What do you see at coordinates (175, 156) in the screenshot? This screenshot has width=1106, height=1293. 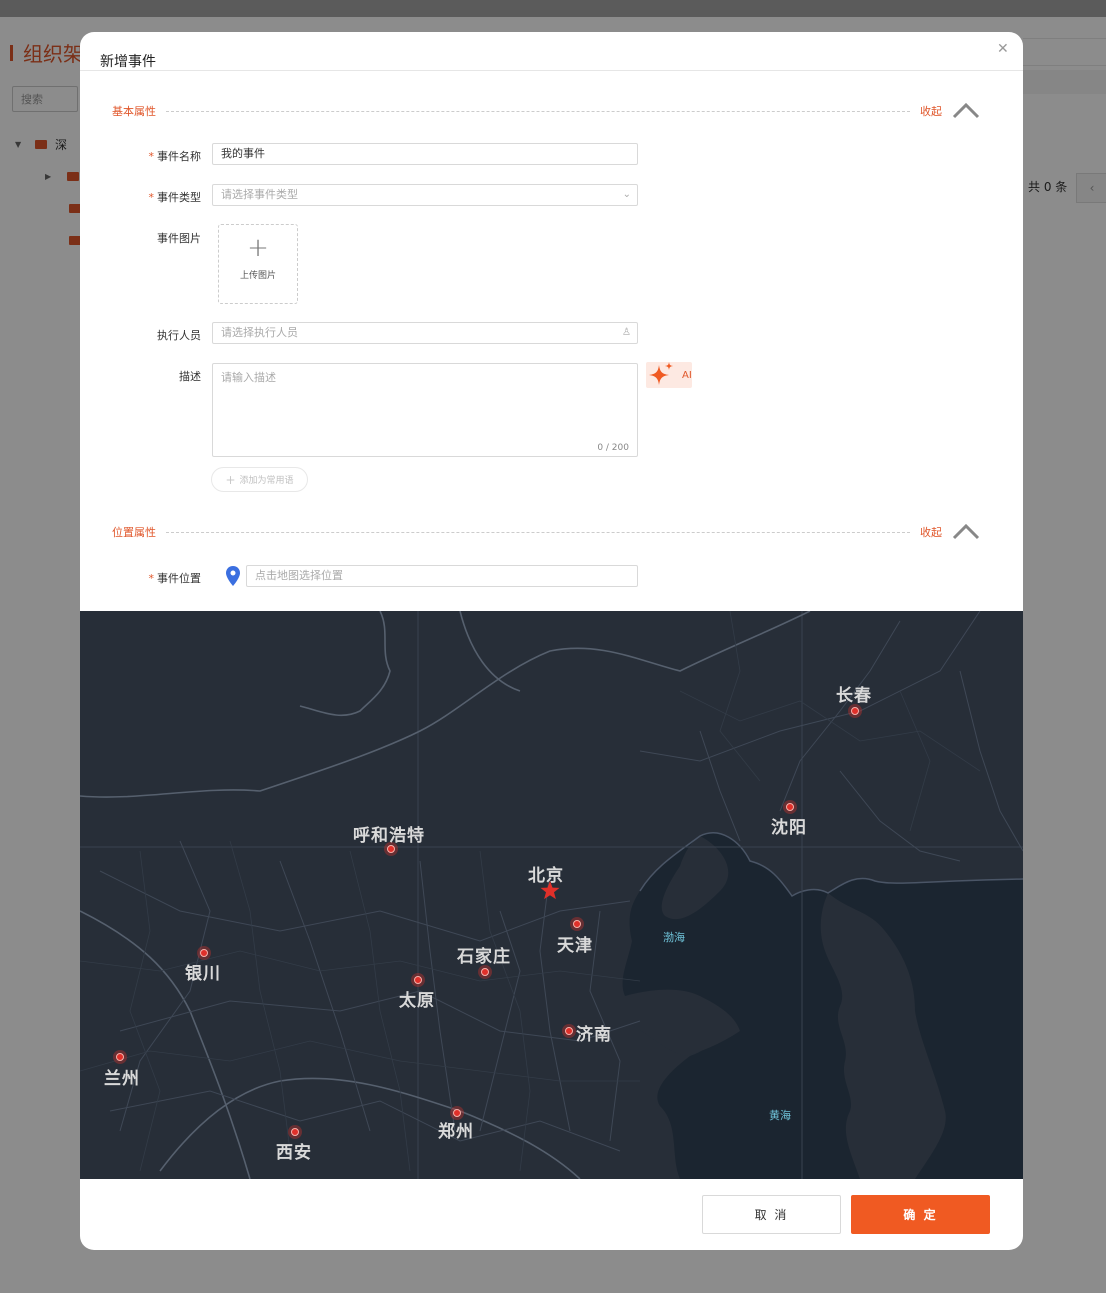 I see `event-name-label: * 事件名称` at bounding box center [175, 156].